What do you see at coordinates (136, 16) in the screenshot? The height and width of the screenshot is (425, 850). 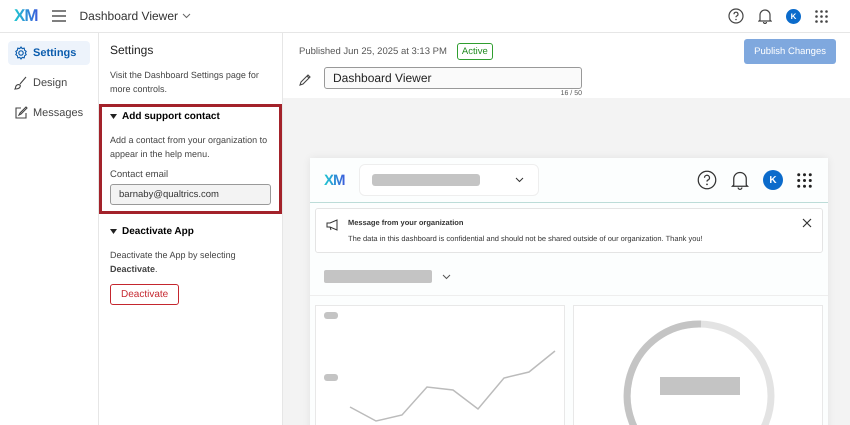 I see `project-dropdown: Dashboard Viewer` at bounding box center [136, 16].